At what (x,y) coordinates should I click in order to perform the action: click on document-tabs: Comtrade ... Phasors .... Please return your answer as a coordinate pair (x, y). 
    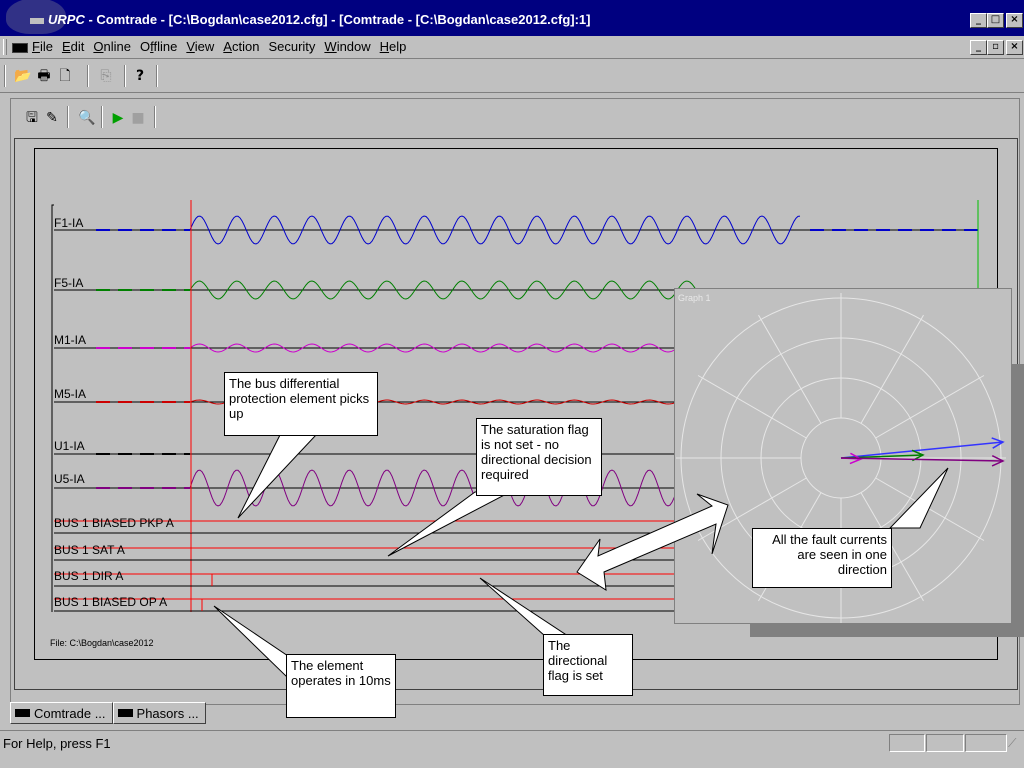
    Looking at the image, I should click on (108, 714).